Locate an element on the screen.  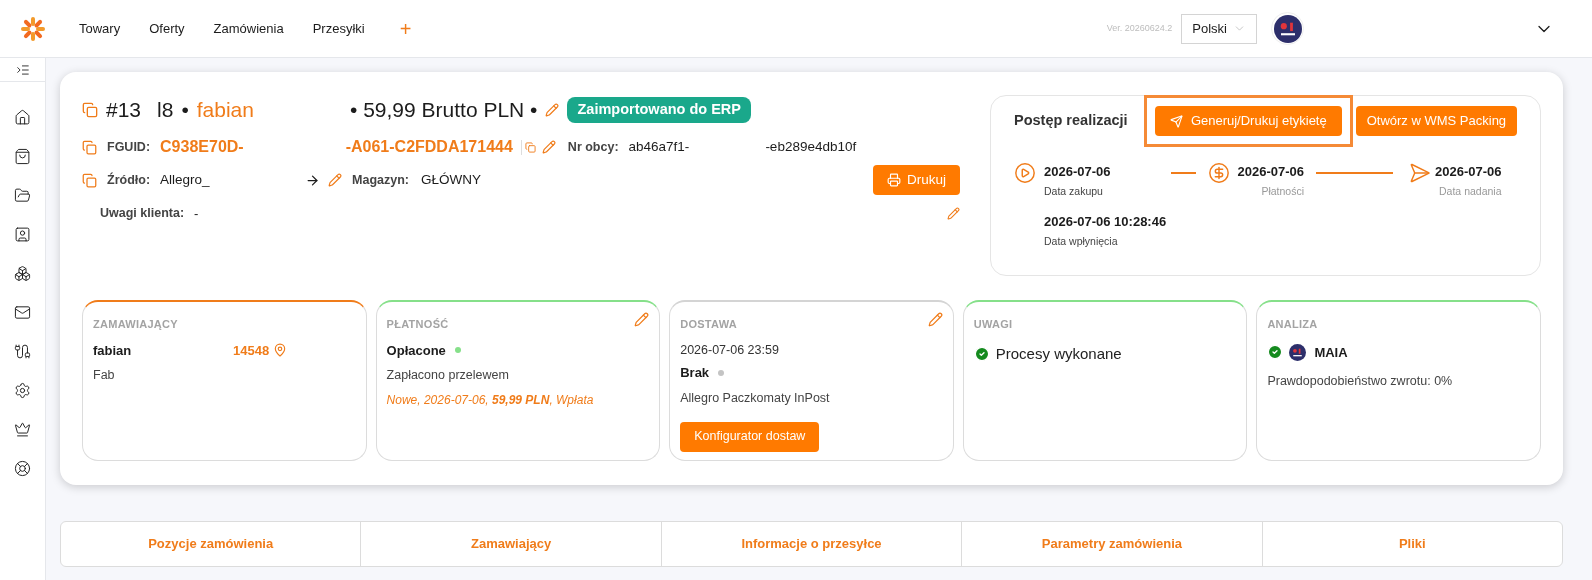
nav-link: Zamówienia is located at coordinates (248, 28).